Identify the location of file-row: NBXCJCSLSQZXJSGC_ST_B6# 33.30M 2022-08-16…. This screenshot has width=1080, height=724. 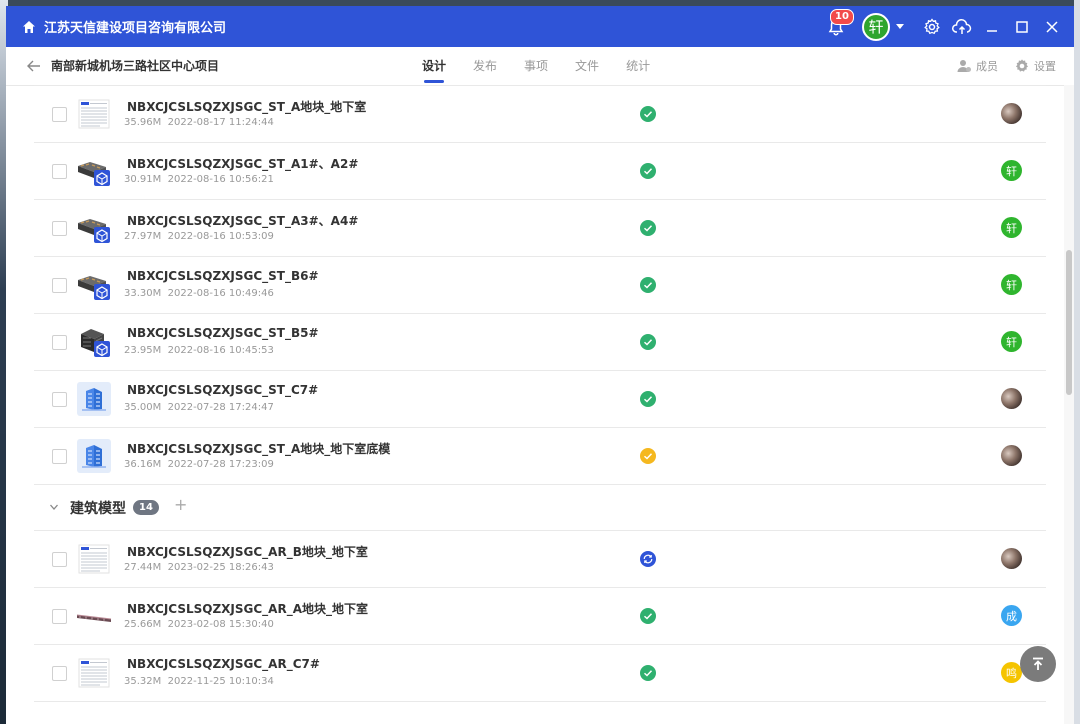
(540, 285).